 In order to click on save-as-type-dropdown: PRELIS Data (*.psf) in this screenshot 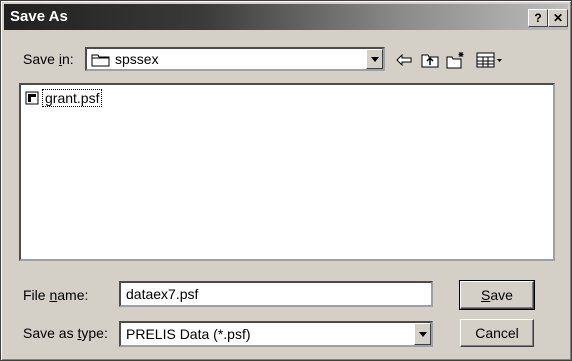, I will do `click(276, 334)`.